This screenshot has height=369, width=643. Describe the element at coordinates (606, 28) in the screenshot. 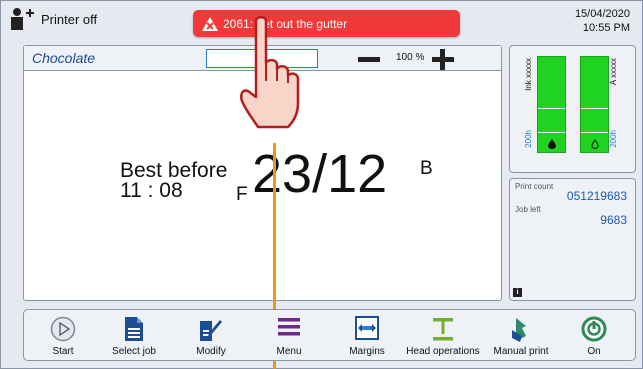

I see `time-text: 10:55 PM` at that location.